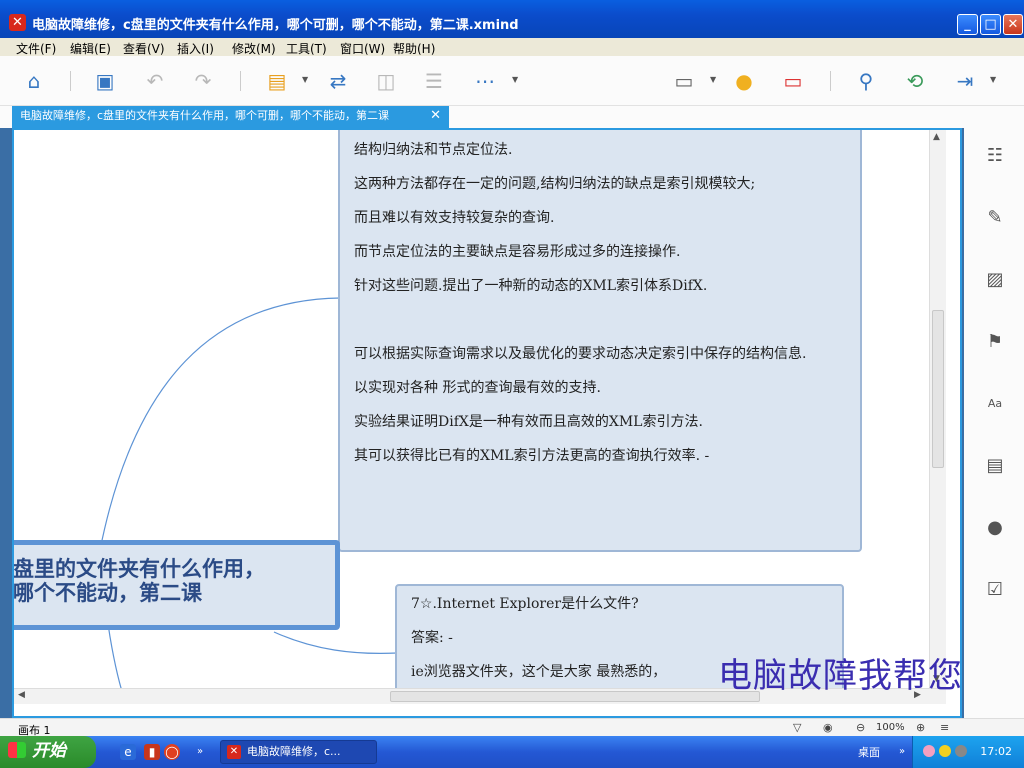 The width and height of the screenshot is (1024, 768). What do you see at coordinates (414, 48) in the screenshot?
I see `menu-help: 帮助(H)` at bounding box center [414, 48].